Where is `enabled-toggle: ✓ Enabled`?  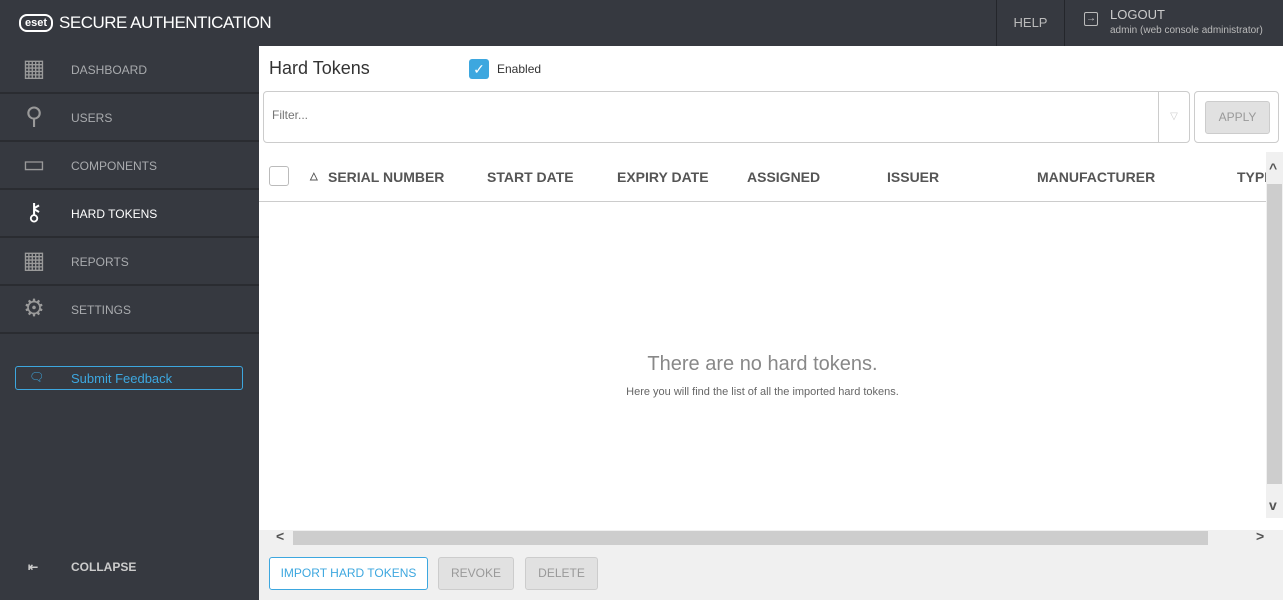
enabled-toggle: ✓ Enabled is located at coordinates (505, 69).